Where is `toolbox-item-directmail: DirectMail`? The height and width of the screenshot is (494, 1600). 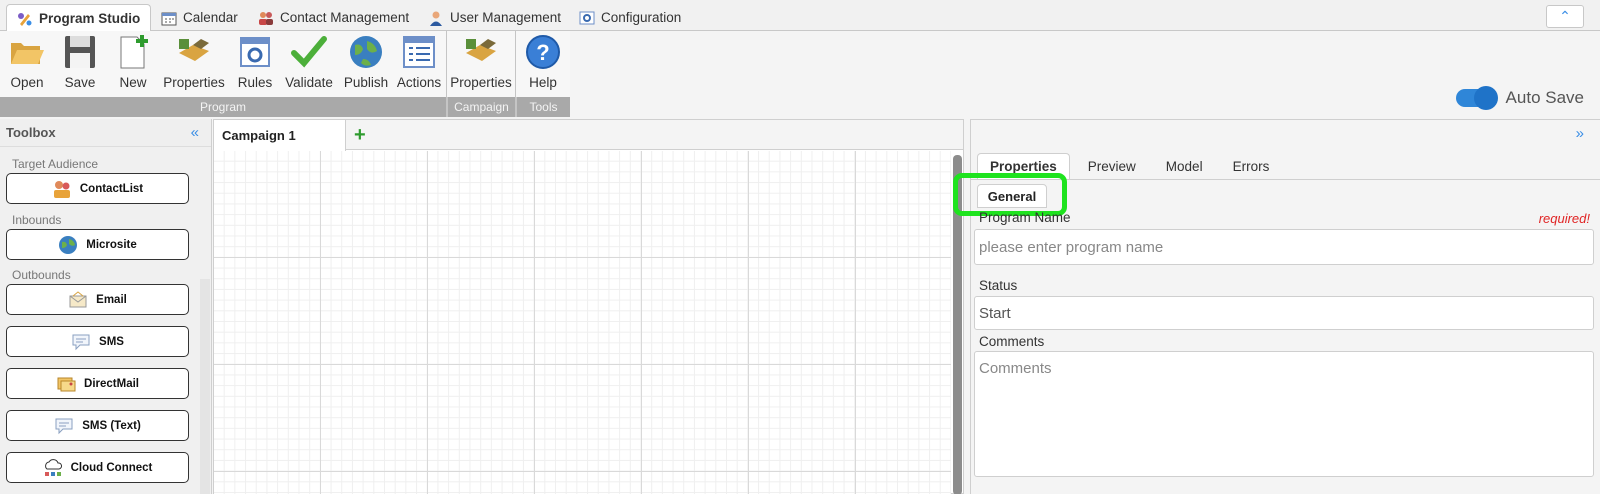 toolbox-item-directmail: DirectMail is located at coordinates (97, 383).